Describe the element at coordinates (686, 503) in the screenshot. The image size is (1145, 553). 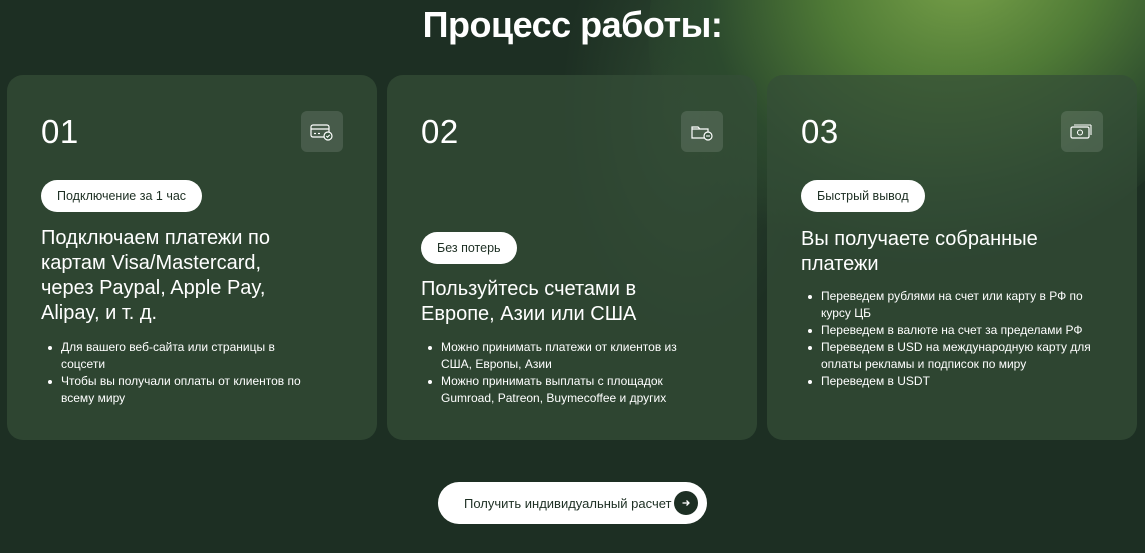
I see `arrow-right-icon` at that location.